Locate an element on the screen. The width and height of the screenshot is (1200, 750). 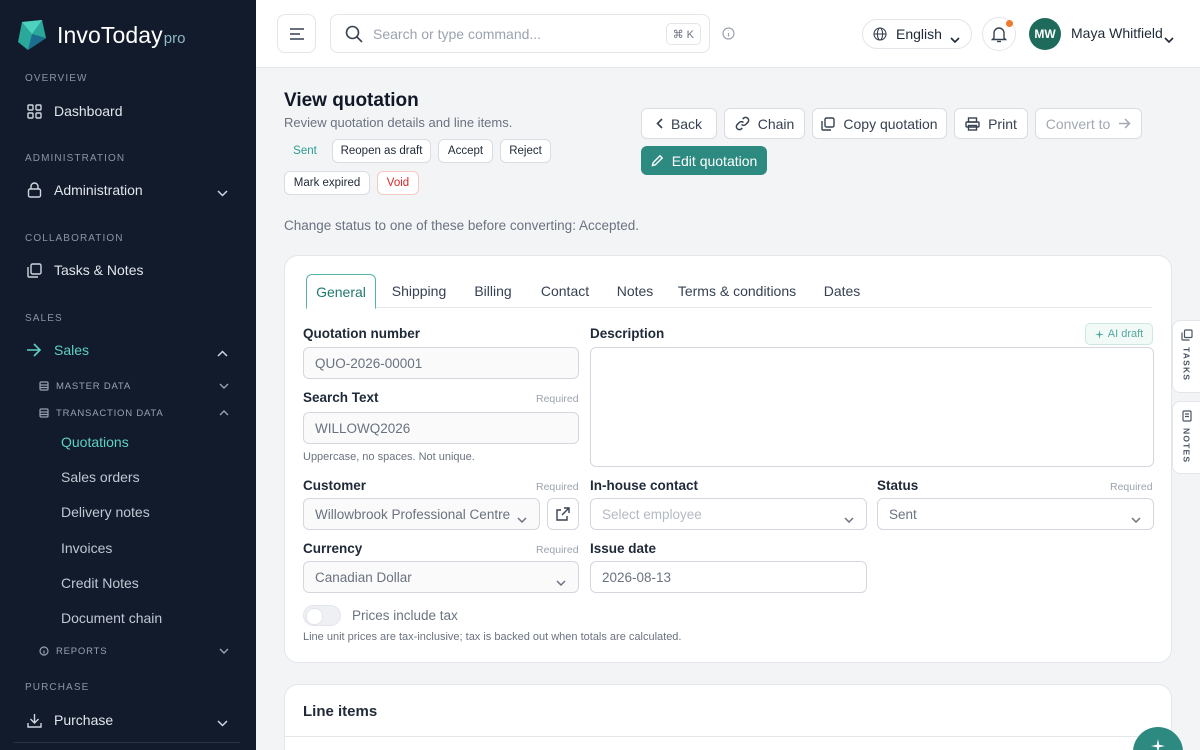
brand-name: InvoToday is located at coordinates (110, 34).